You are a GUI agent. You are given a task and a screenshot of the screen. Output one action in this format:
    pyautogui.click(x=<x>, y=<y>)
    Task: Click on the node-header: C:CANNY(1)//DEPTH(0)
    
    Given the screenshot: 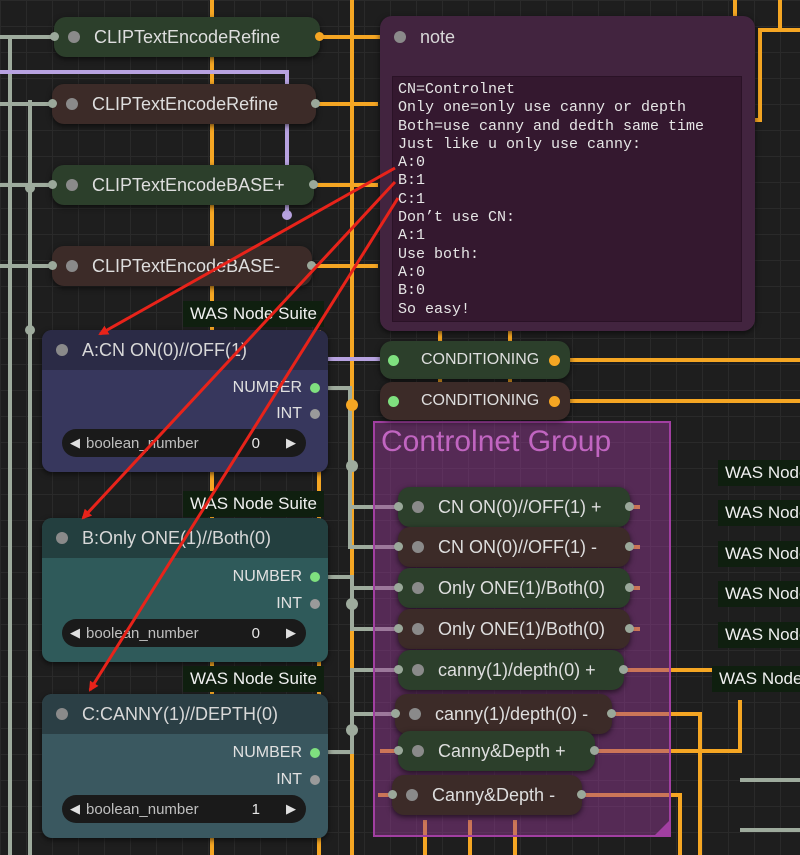 What is the action you would take?
    pyautogui.click(x=185, y=714)
    